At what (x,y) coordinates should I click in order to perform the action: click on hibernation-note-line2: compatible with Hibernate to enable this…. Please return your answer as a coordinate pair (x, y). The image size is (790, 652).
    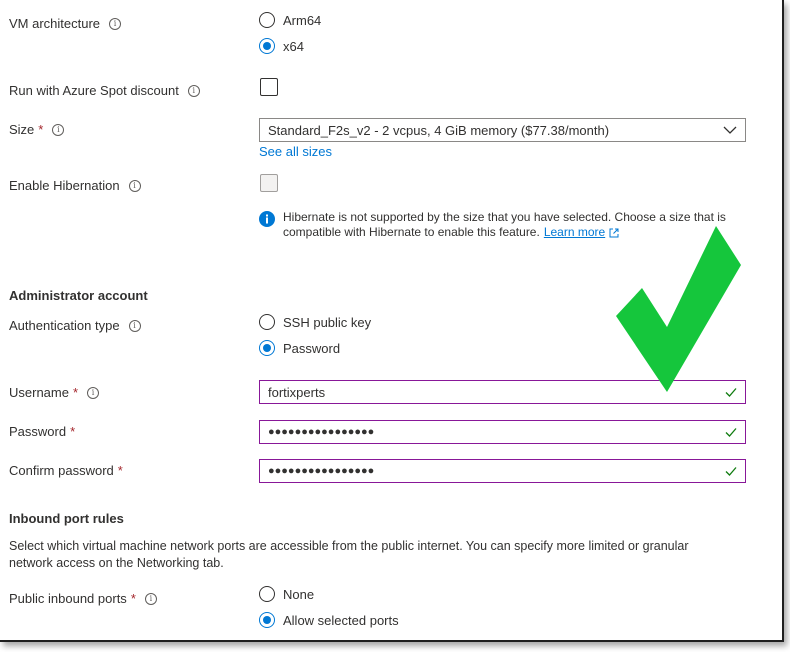
    Looking at the image, I should click on (411, 232).